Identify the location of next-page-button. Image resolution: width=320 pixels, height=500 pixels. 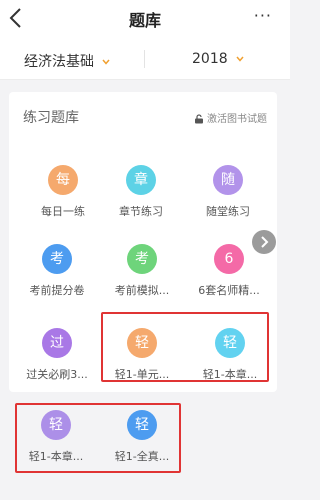
(264, 242).